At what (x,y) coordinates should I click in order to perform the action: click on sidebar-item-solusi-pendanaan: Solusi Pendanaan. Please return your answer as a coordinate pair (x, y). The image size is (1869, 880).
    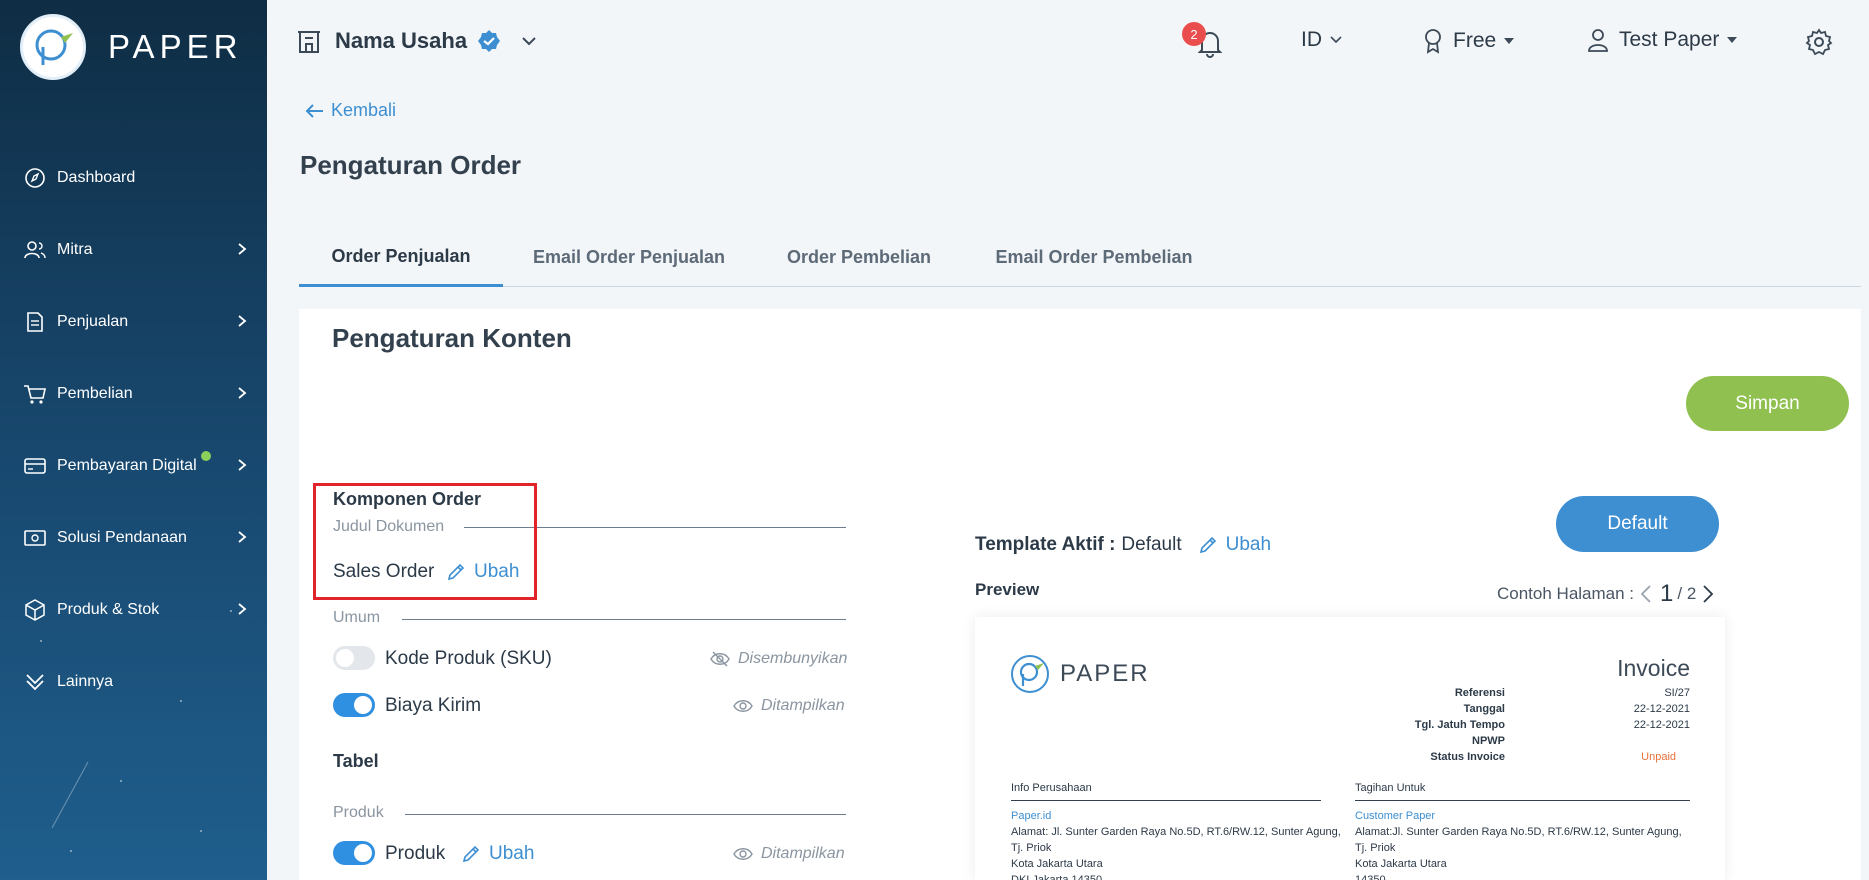
    Looking at the image, I should click on (133, 538).